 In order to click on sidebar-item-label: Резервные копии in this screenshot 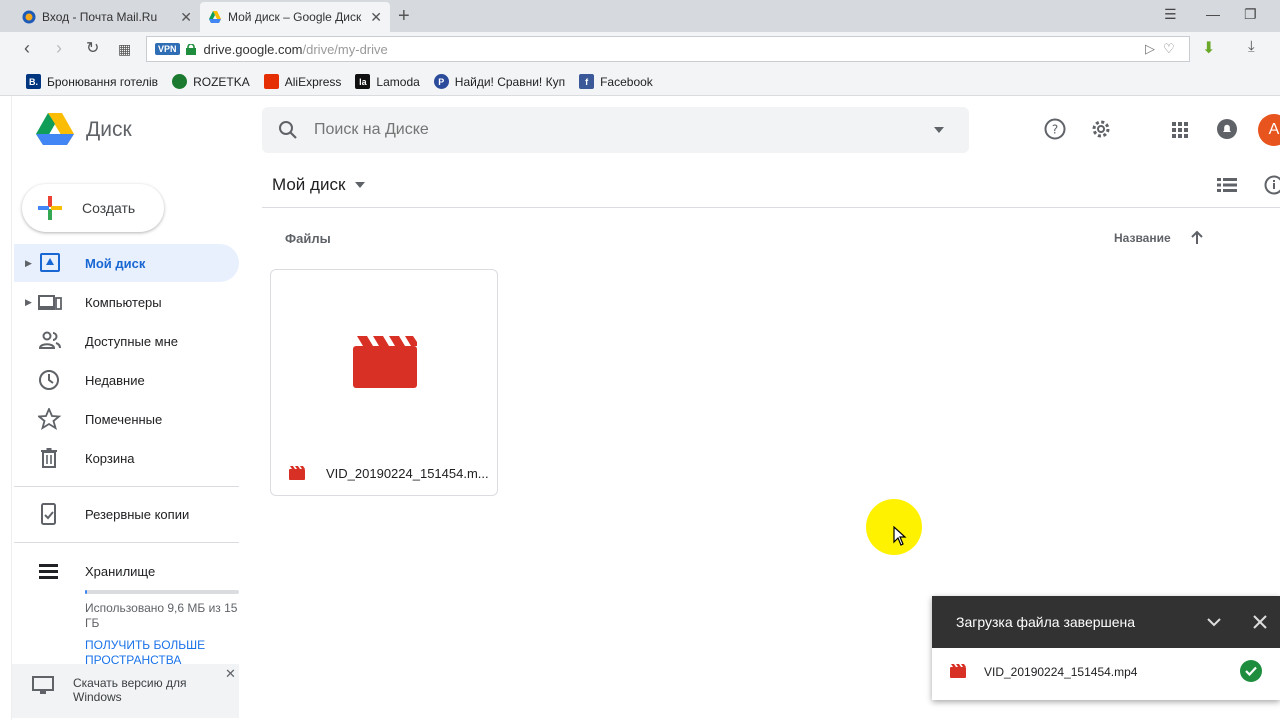, I will do `click(137, 514)`.